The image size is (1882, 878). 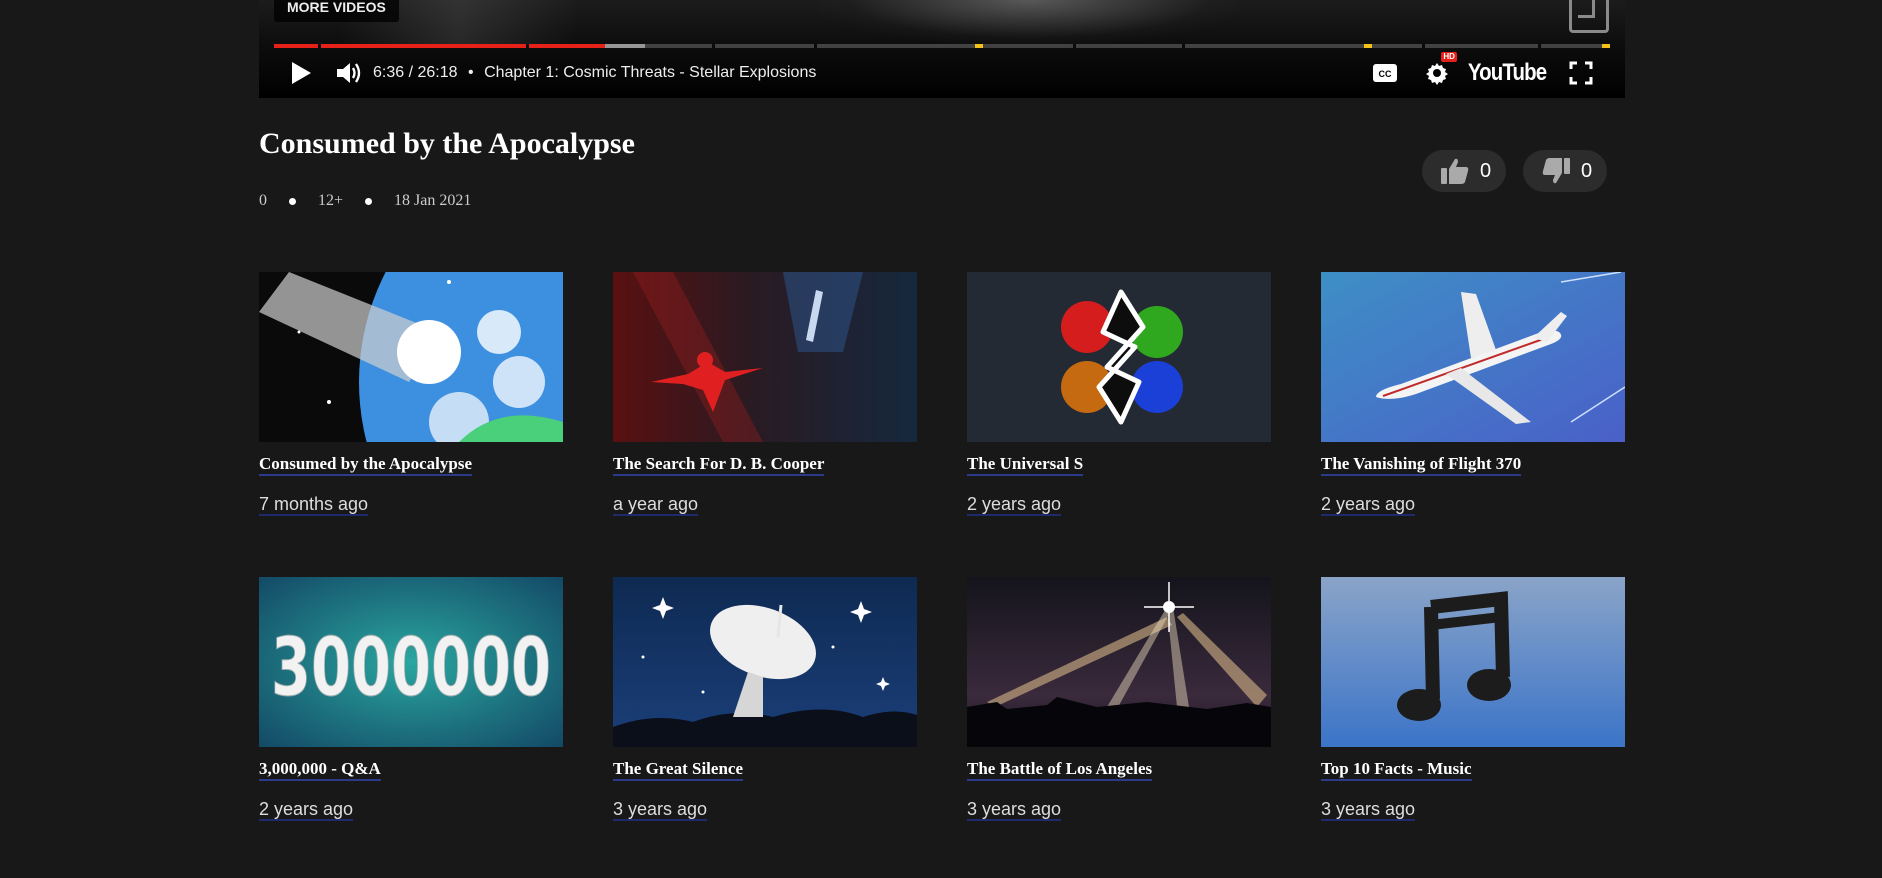 I want to click on video-meta: 0 12+ 18 Jan 2021, so click(x=365, y=201).